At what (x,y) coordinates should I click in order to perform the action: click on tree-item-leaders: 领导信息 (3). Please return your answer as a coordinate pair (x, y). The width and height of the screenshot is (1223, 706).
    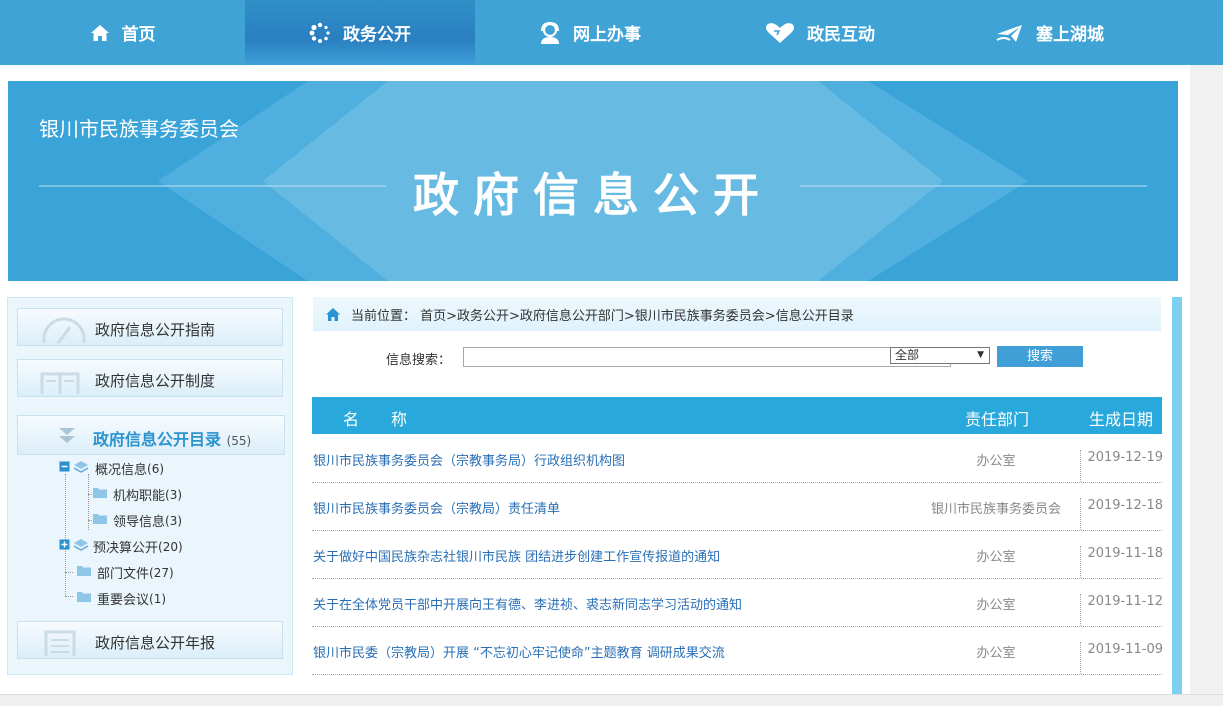
    Looking at the image, I should click on (137, 520).